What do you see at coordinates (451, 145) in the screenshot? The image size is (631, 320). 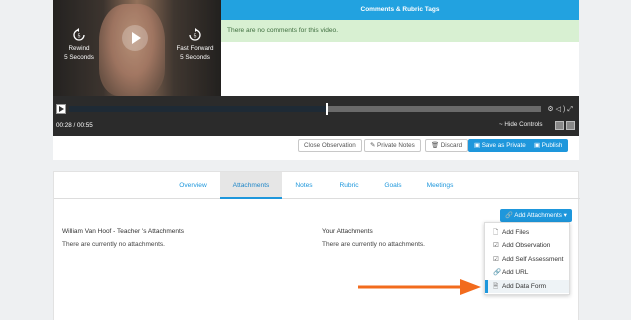 I see `discard-label: Discard` at bounding box center [451, 145].